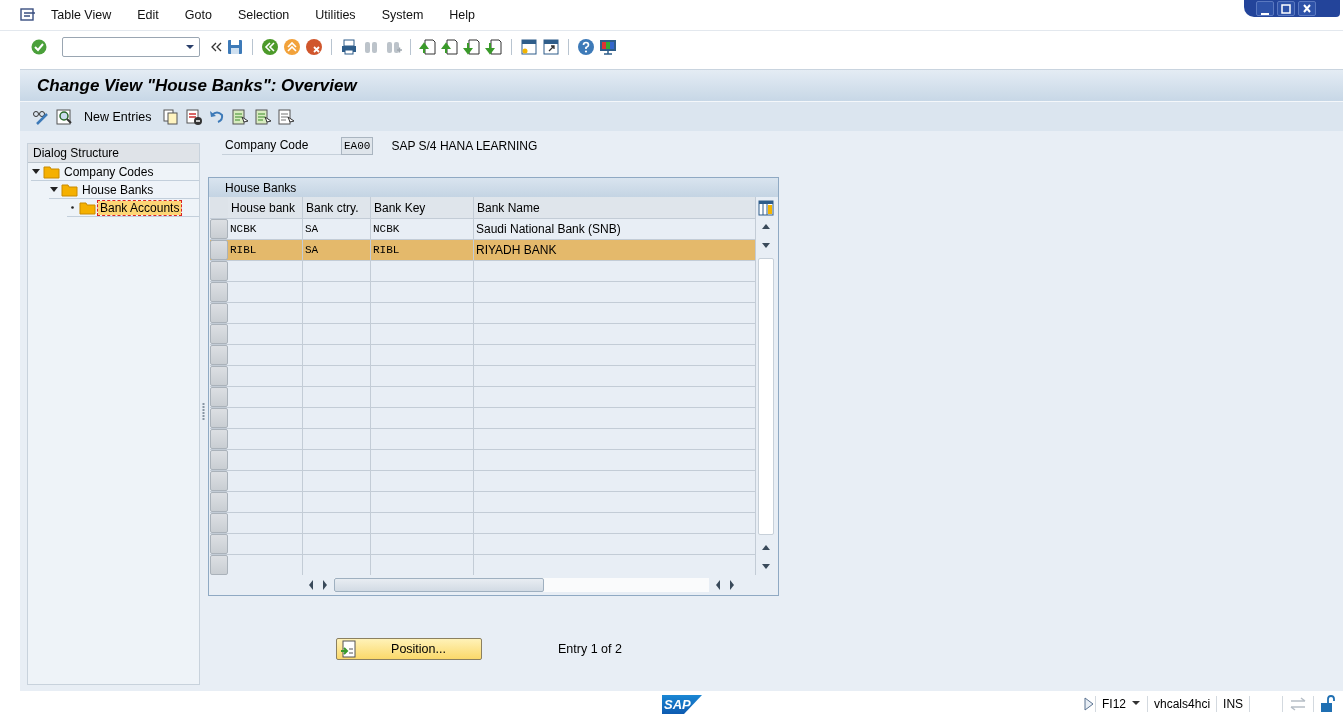  What do you see at coordinates (240, 116) in the screenshot?
I see `select-all-icon` at bounding box center [240, 116].